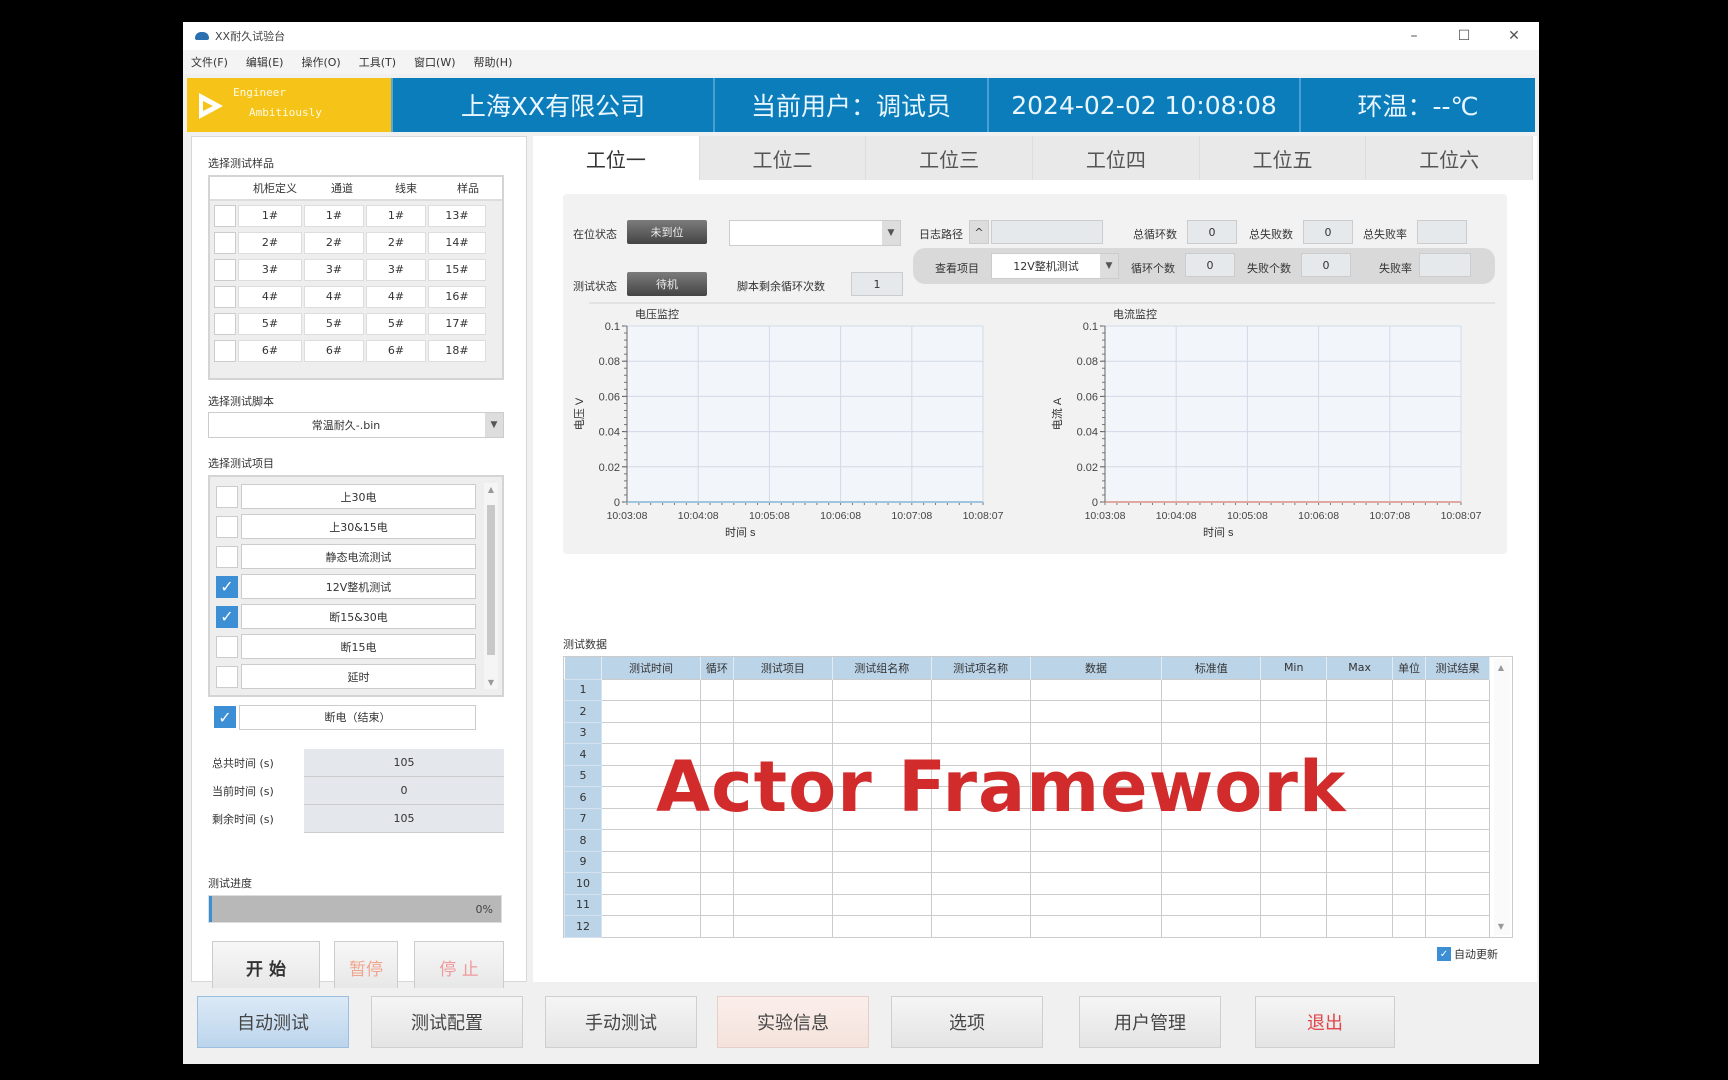 This screenshot has height=1080, width=1728. I want to click on tab-station-4: 工位四, so click(1116, 158).